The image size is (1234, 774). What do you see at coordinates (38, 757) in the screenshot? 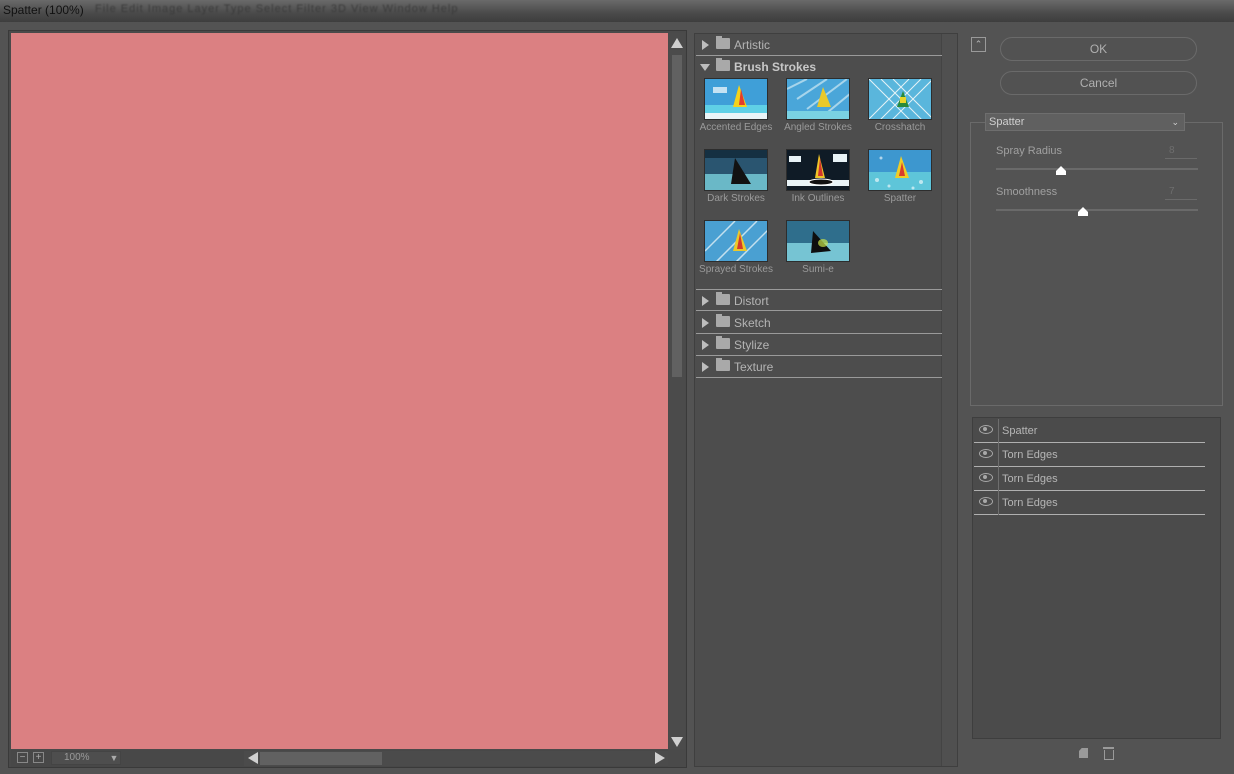
I see `zoom-in-button: +` at bounding box center [38, 757].